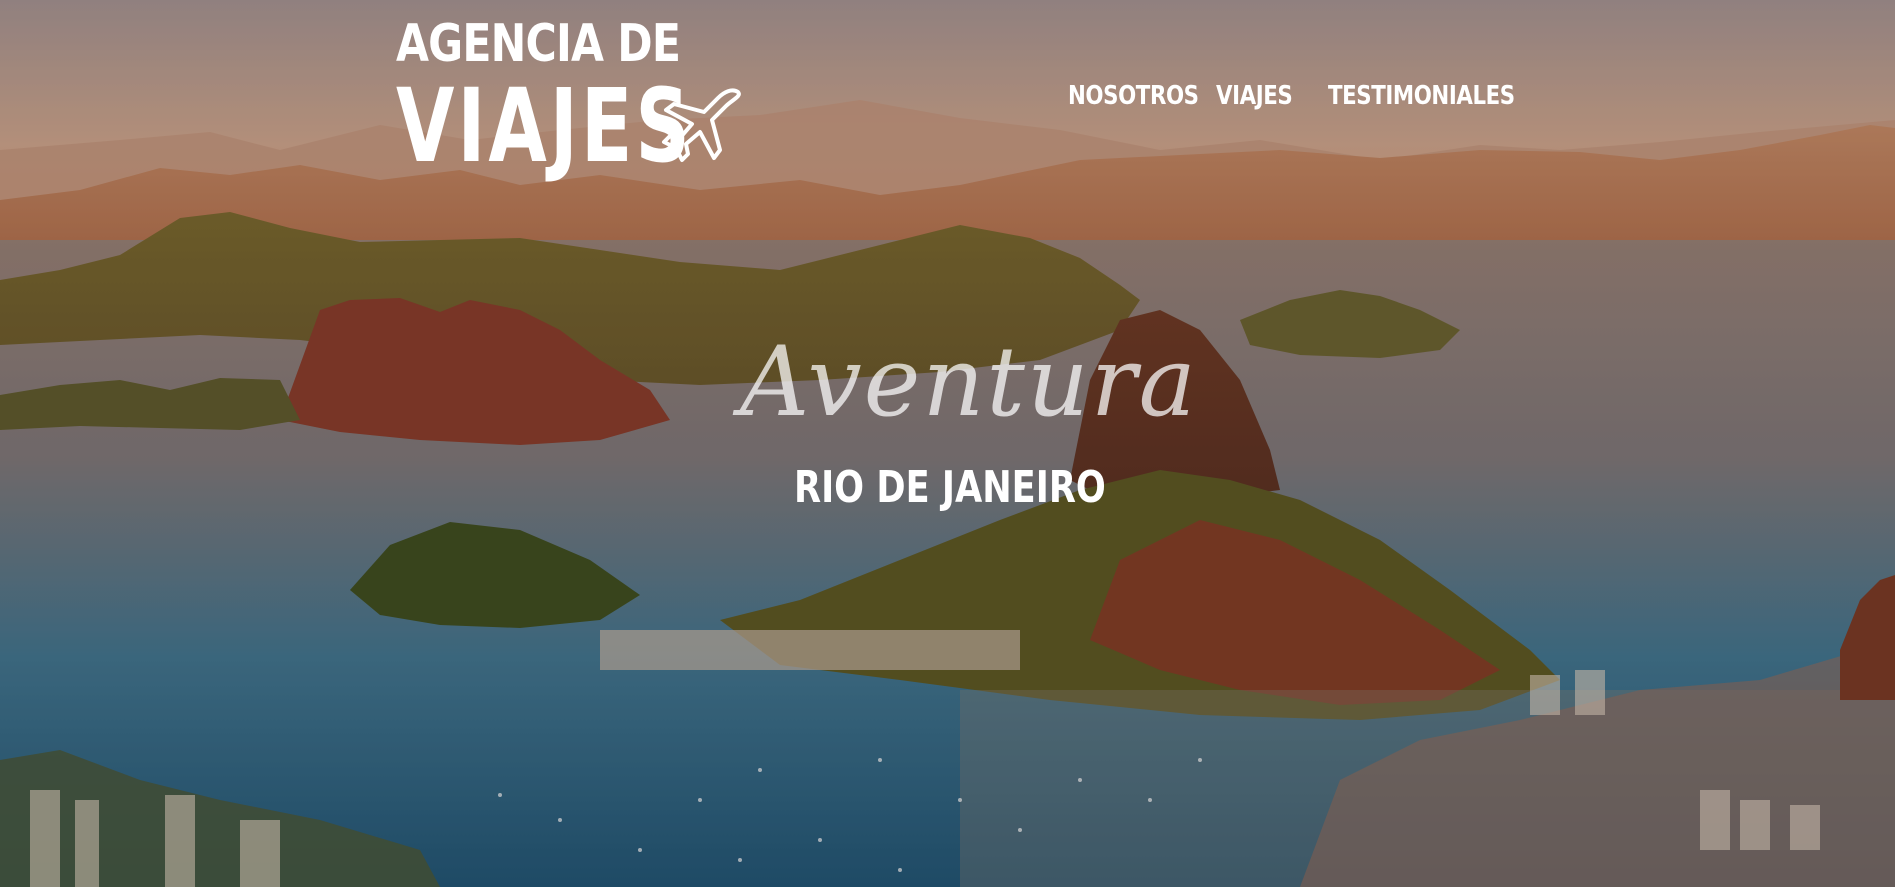 The height and width of the screenshot is (887, 1895). I want to click on site-logo: AGENCIA DE VIAJES, so click(576, 99).